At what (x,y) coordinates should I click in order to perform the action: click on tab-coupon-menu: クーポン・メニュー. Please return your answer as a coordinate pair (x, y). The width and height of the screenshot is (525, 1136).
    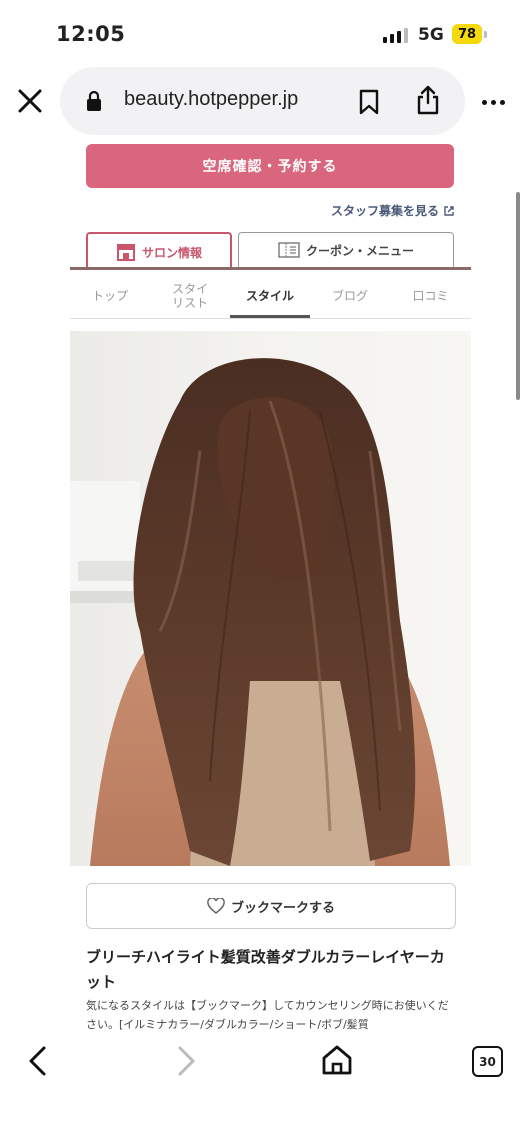
    Looking at the image, I should click on (346, 249).